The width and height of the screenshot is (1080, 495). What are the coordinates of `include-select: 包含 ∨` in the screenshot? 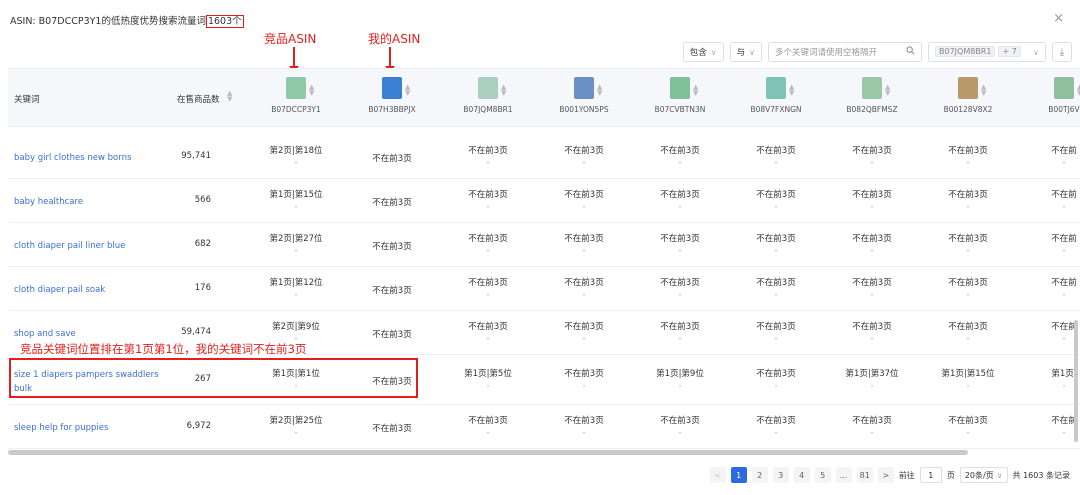 It's located at (703, 52).